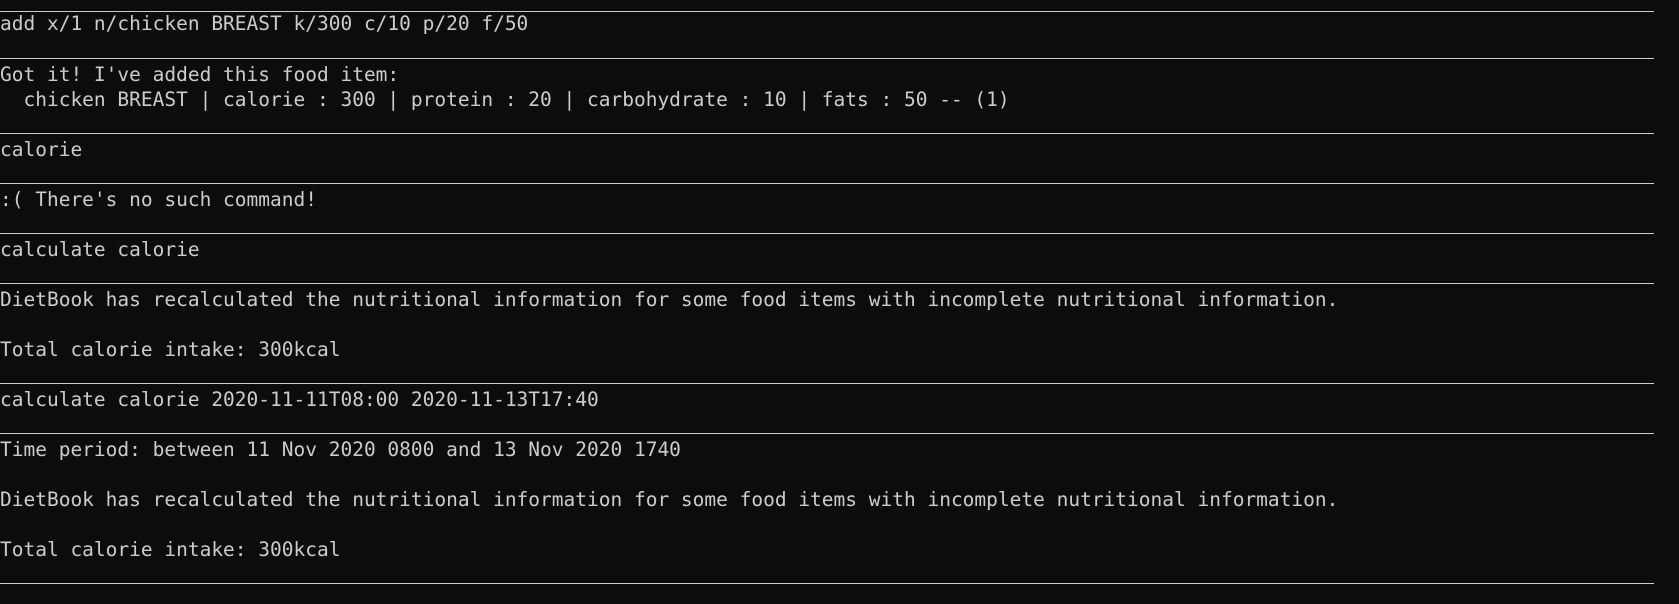 The height and width of the screenshot is (604, 1679). What do you see at coordinates (41, 149) in the screenshot?
I see `command-input-line: calorie` at bounding box center [41, 149].